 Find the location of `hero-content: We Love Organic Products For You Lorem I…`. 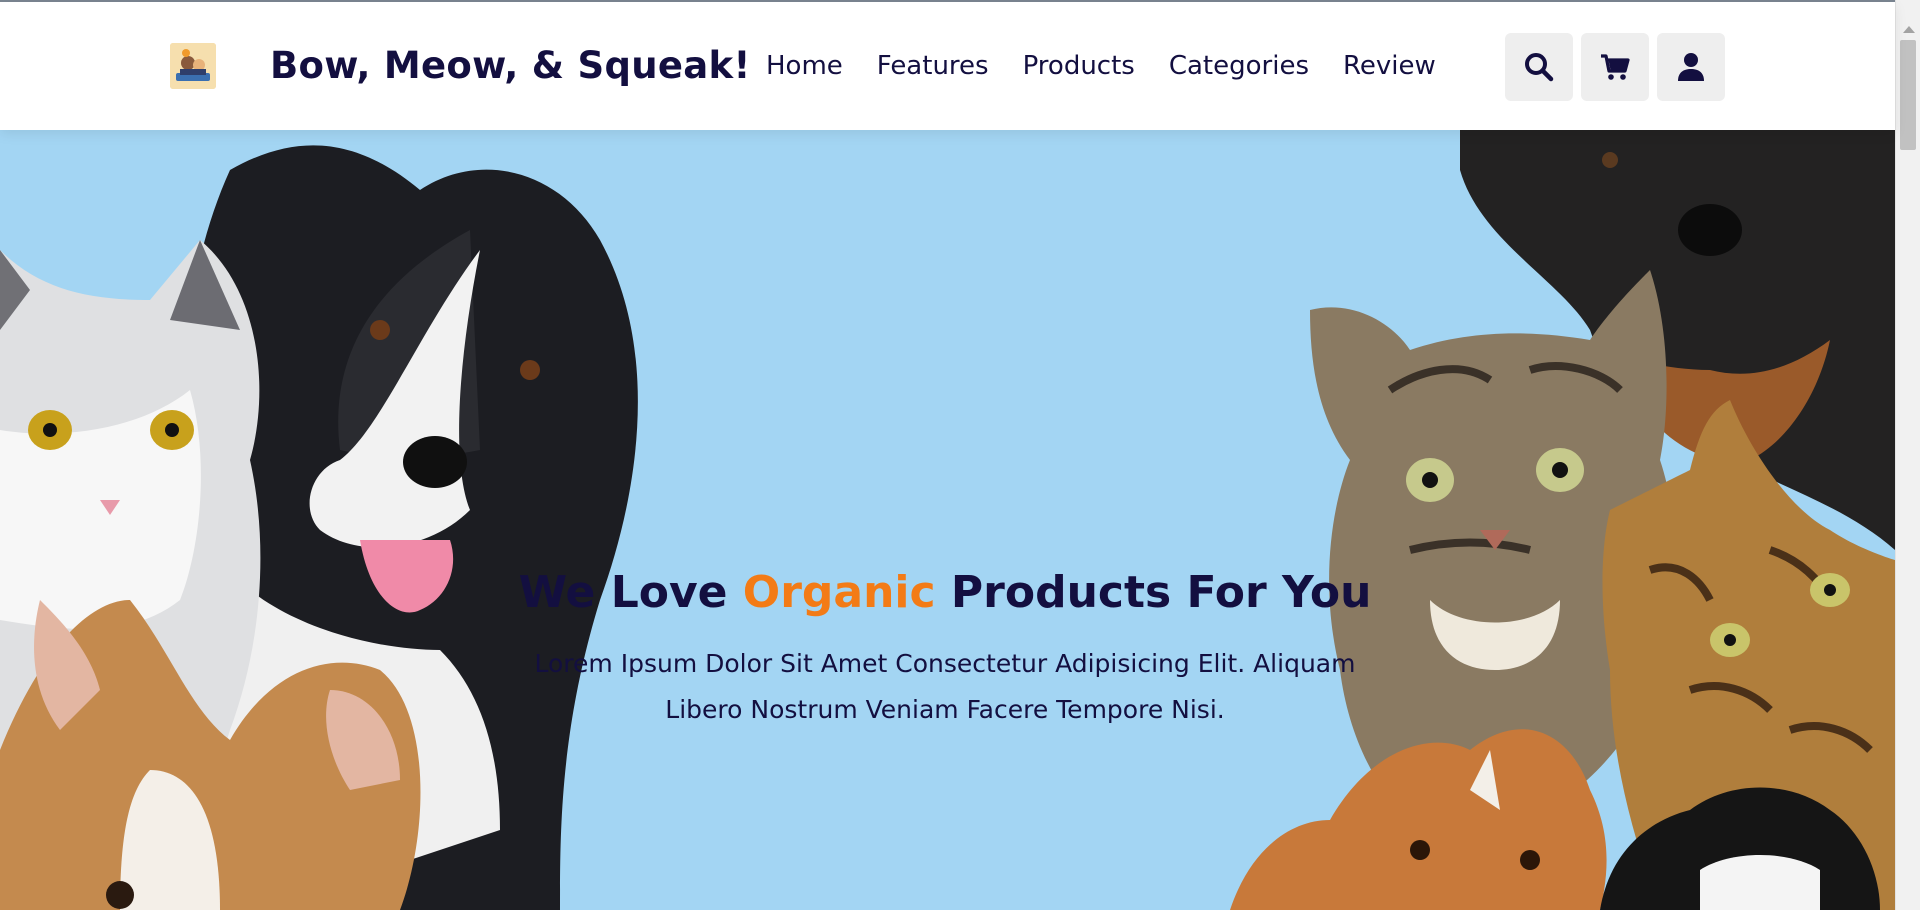

hero-content: We Love Organic Products For You Lorem I… is located at coordinates (945, 648).